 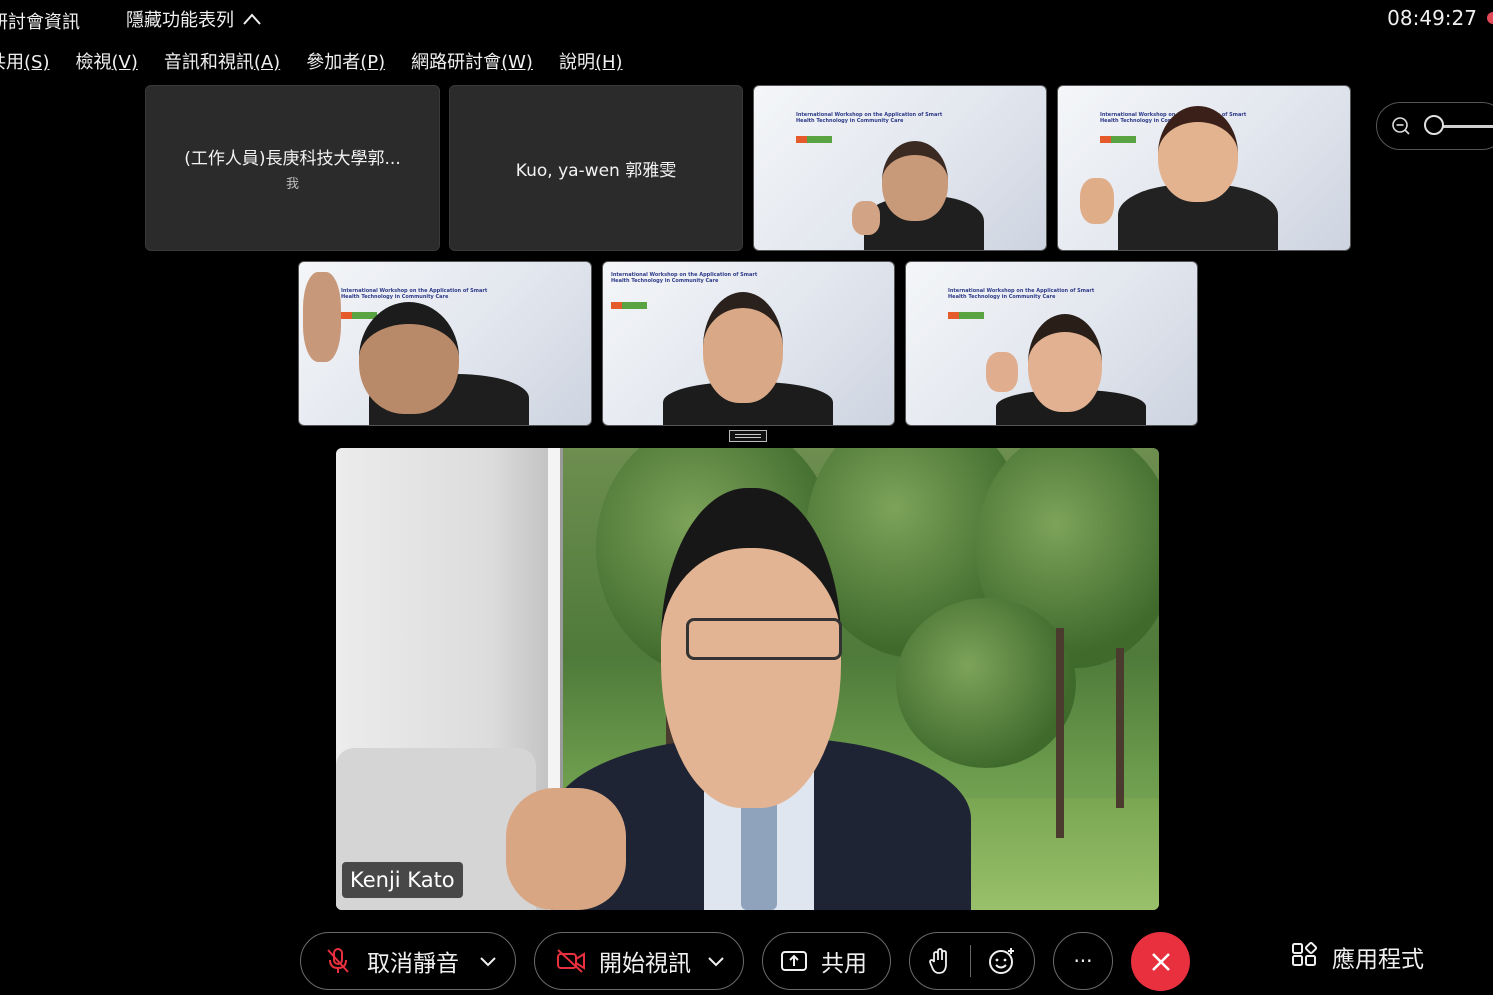 What do you see at coordinates (37, 62) in the screenshot?
I see `menu-share-key: (S)` at bounding box center [37, 62].